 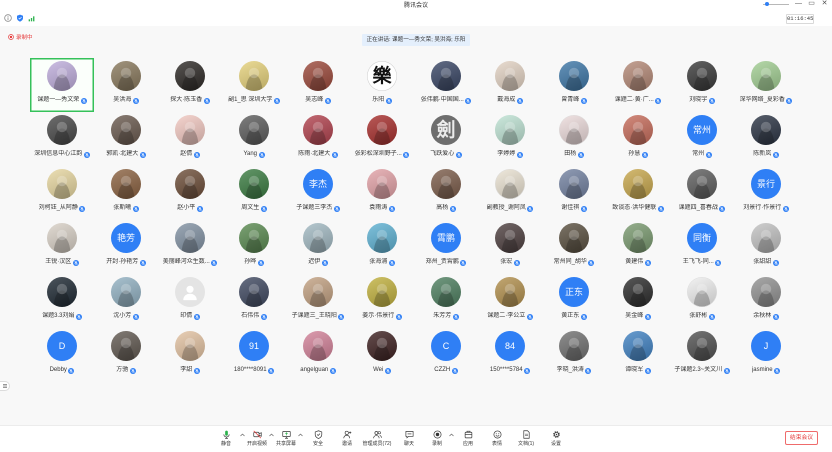 I want to click on participant-tile: C CZZH, so click(x=446, y=355).